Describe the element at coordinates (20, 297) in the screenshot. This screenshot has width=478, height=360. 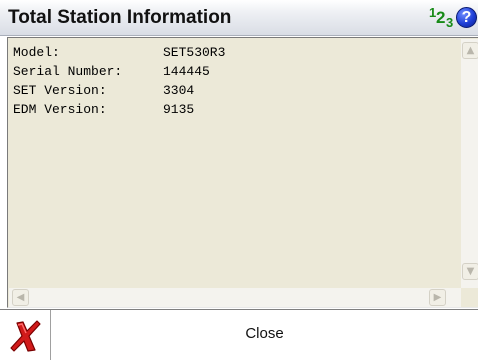
I see `scroll-left-icon: ◀` at that location.